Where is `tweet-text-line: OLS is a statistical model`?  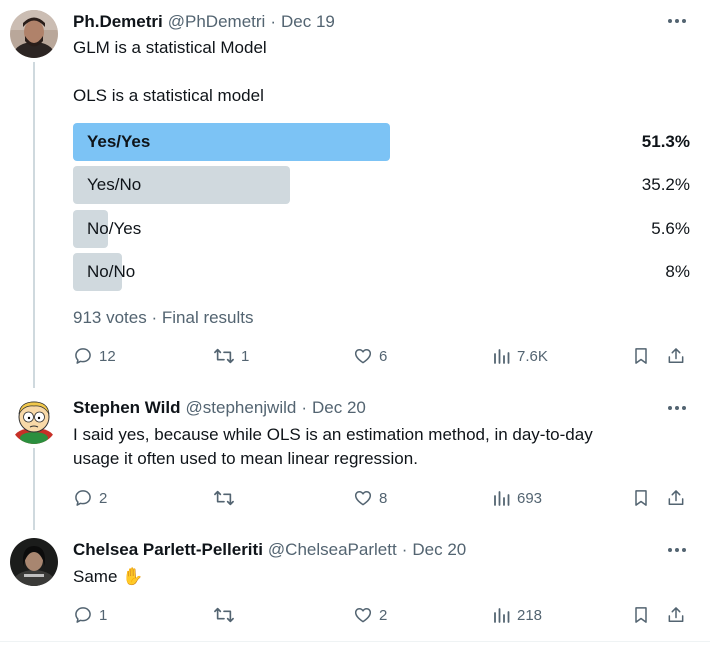 tweet-text-line: OLS is a statistical model is located at coordinates (168, 95).